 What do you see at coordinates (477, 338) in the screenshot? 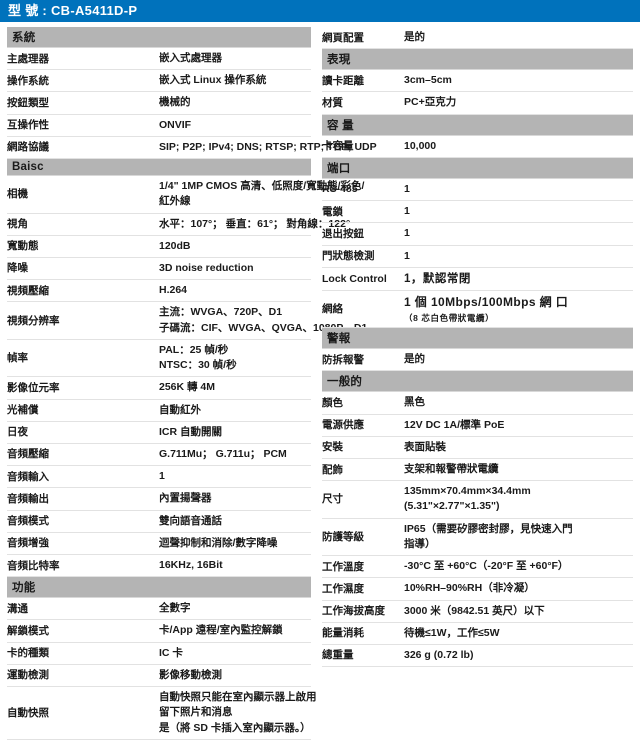
I see `spec-section-header: 警報` at bounding box center [477, 338].